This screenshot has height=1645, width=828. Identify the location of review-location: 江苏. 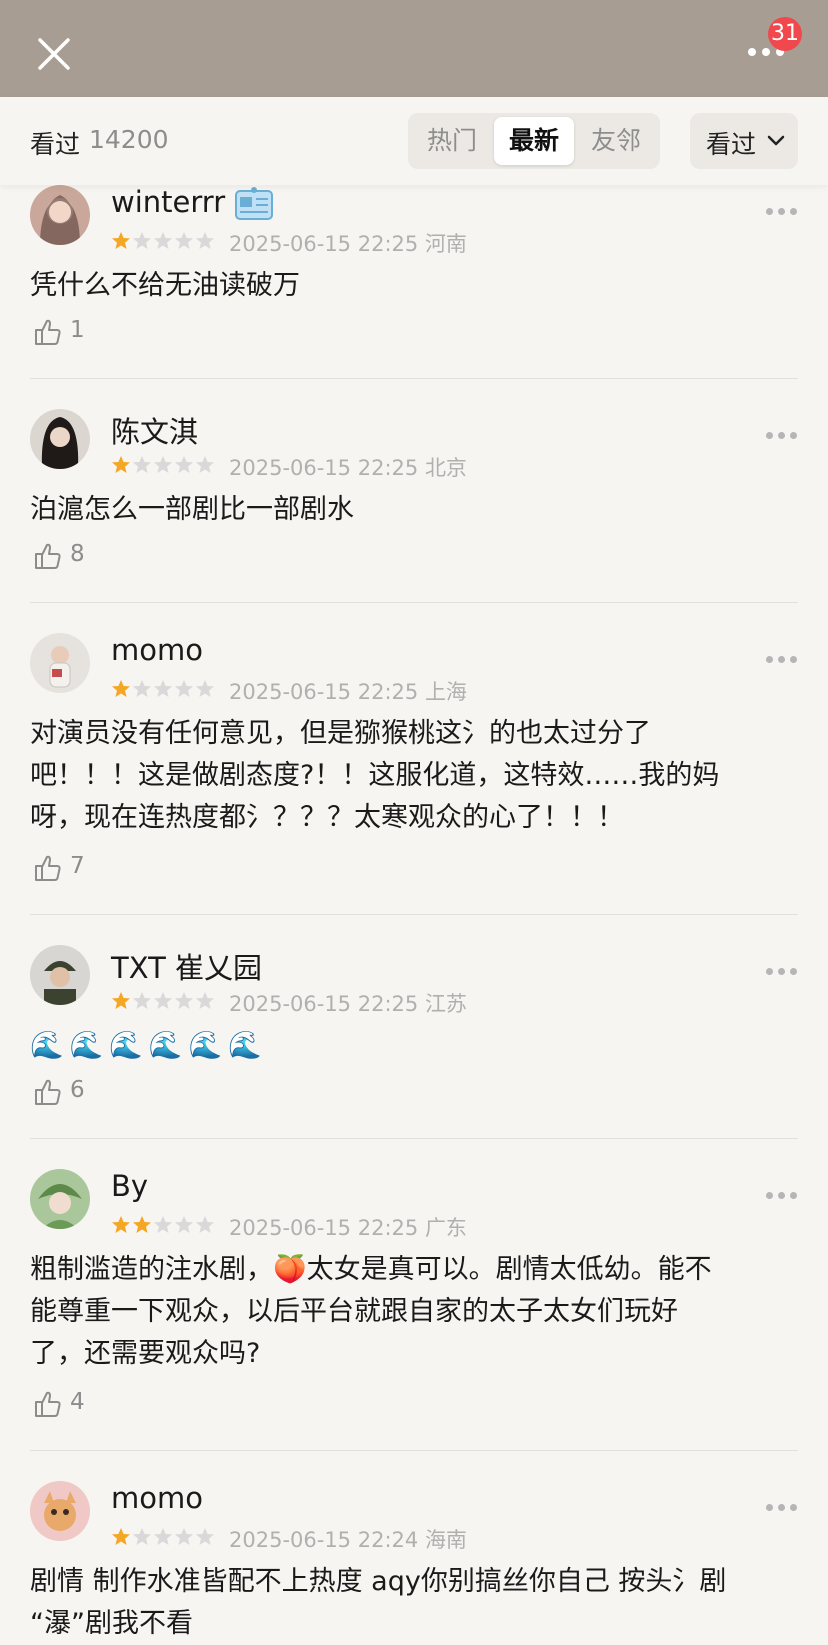
(445, 1004).